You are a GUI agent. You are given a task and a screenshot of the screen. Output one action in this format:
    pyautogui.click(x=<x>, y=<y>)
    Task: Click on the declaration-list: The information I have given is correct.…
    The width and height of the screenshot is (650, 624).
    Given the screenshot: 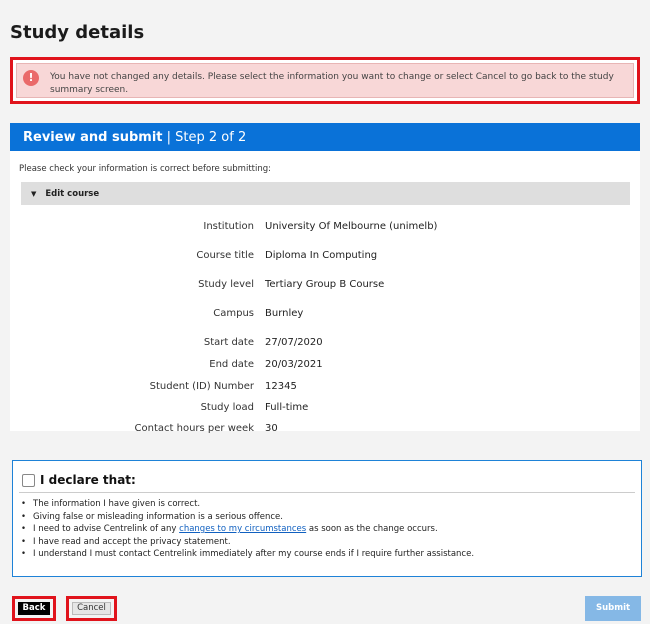 What is the action you would take?
    pyautogui.click(x=247, y=529)
    